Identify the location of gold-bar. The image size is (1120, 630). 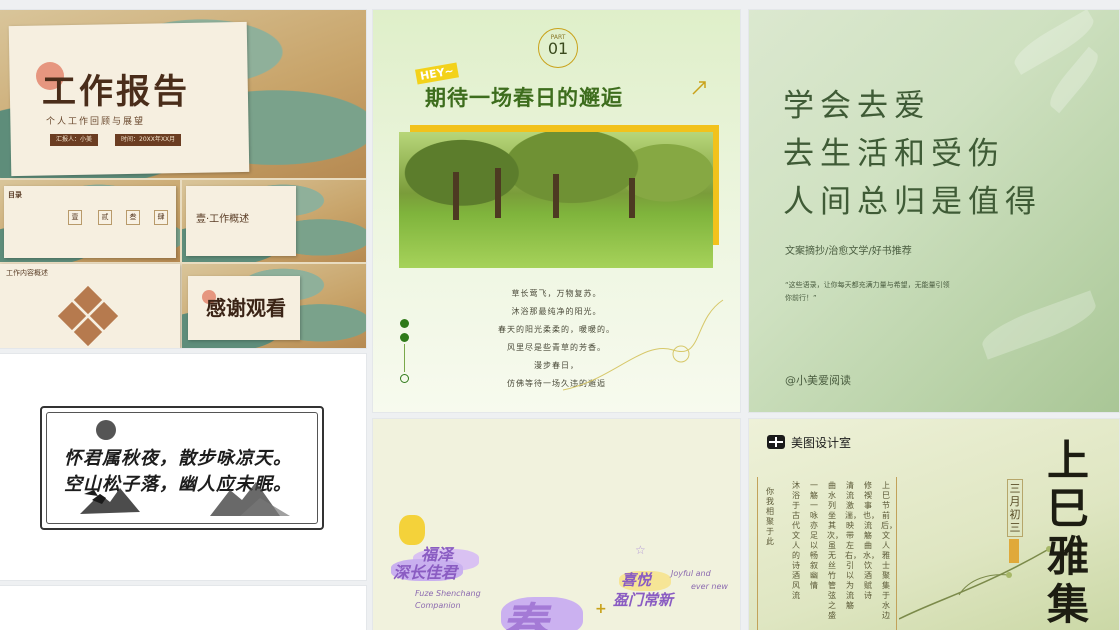
(1014, 551).